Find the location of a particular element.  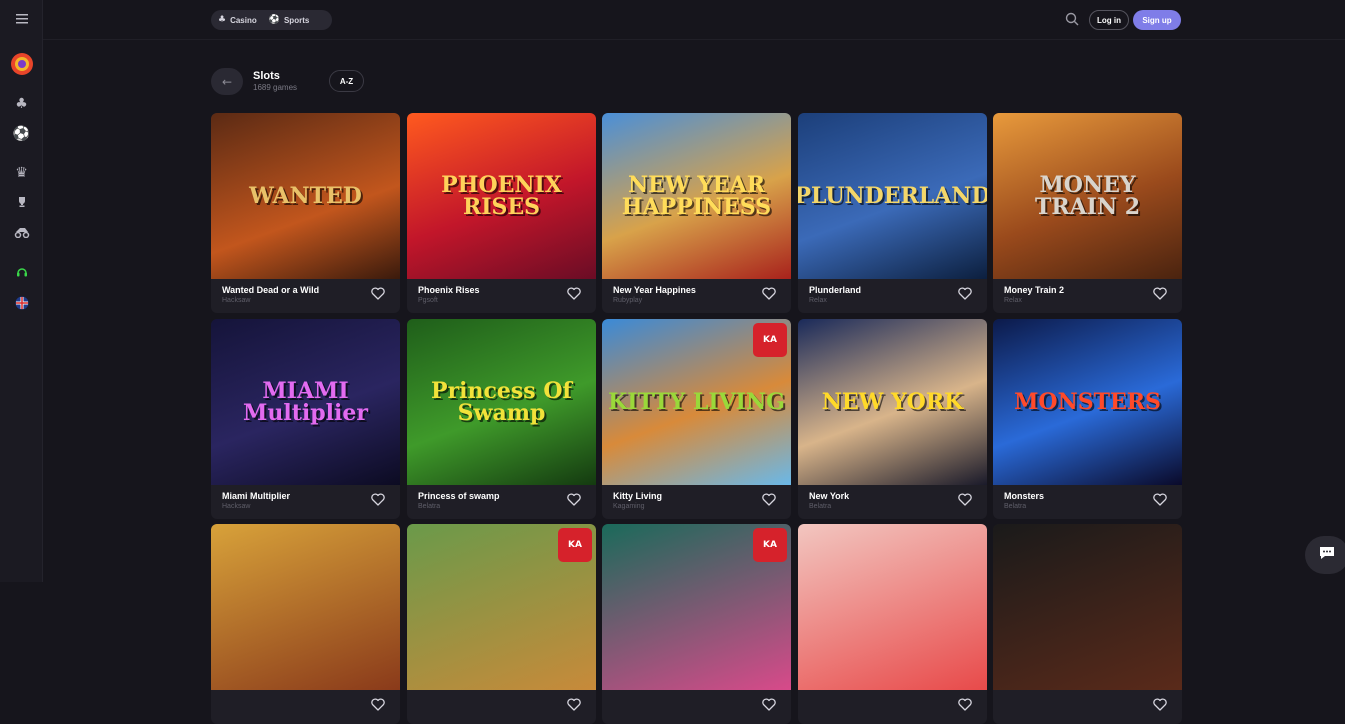

game-card: PLUNDERLAND Plunderland Relax is located at coordinates (892, 213).